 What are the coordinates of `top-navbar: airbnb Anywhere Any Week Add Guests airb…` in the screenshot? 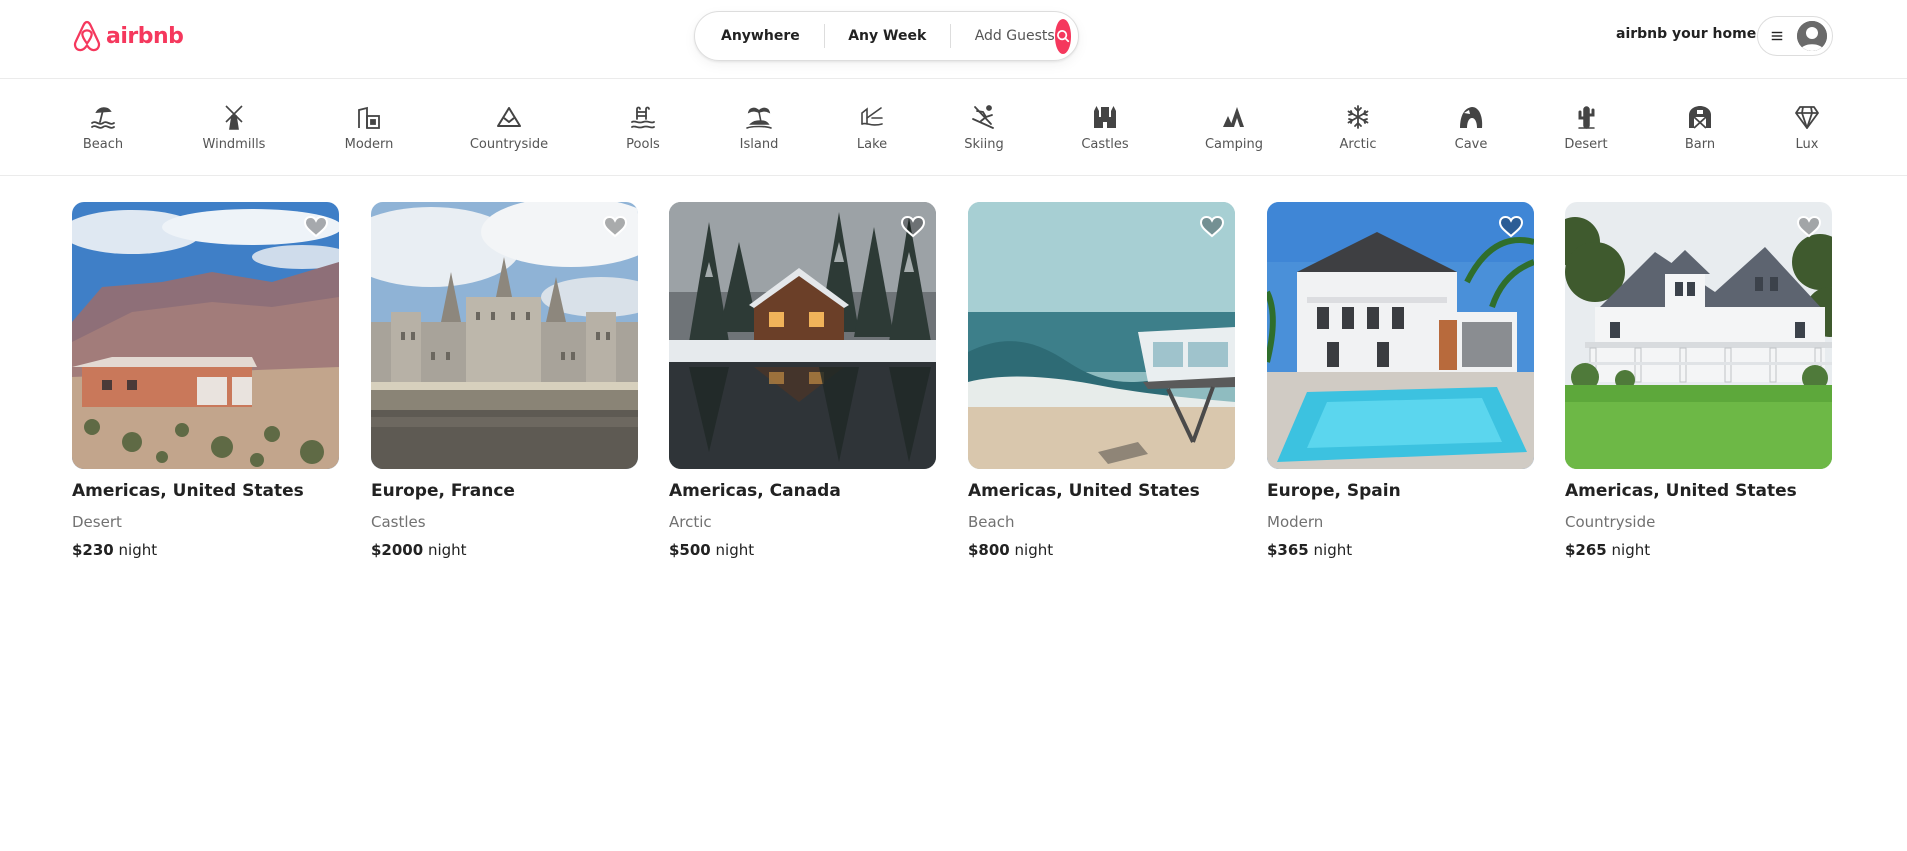 It's located at (953, 39).